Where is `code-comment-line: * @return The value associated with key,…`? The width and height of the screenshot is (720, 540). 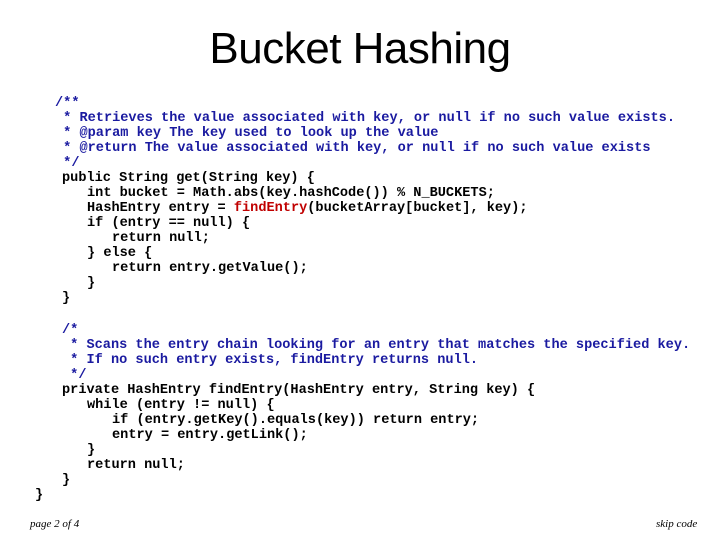
code-comment-line: * @return The value associated with key,… is located at coordinates (353, 148).